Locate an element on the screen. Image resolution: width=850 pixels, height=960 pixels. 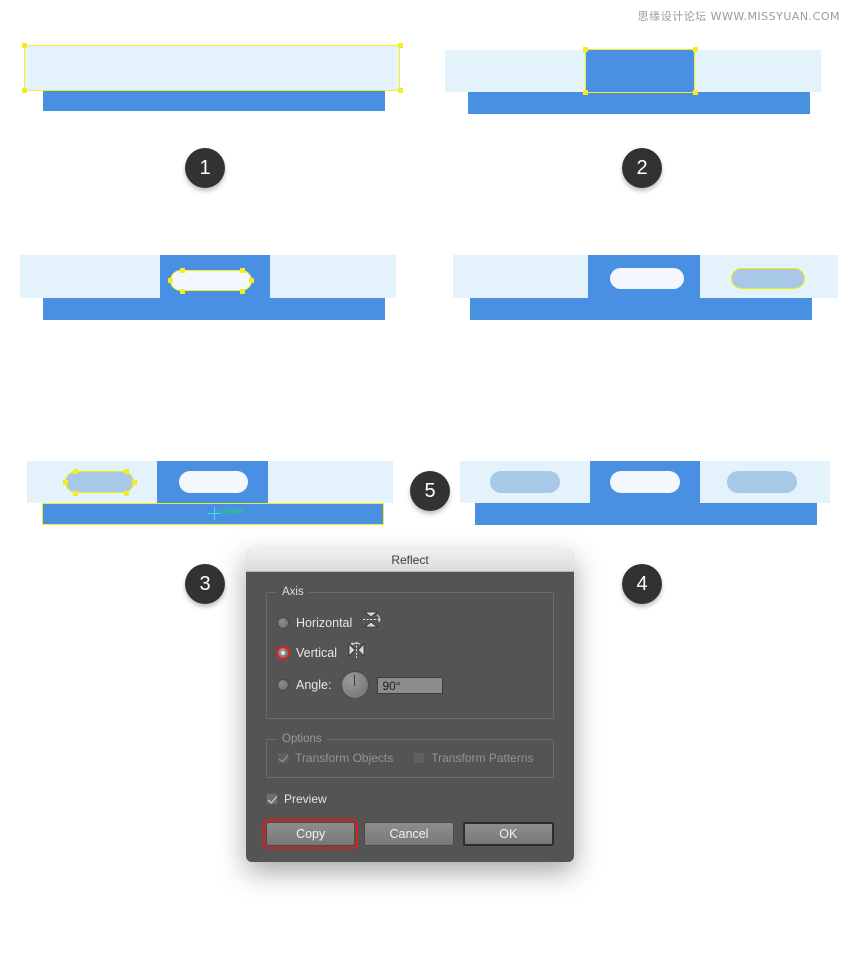
step-5-illustration-before: center is located at coordinates (205, 495).